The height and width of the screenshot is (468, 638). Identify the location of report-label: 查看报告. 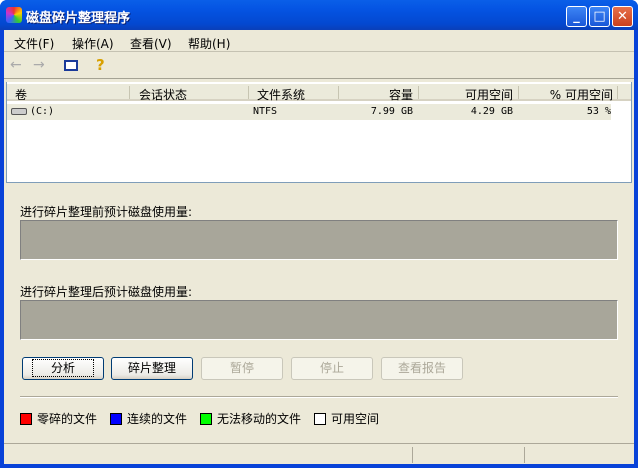
(421, 368).